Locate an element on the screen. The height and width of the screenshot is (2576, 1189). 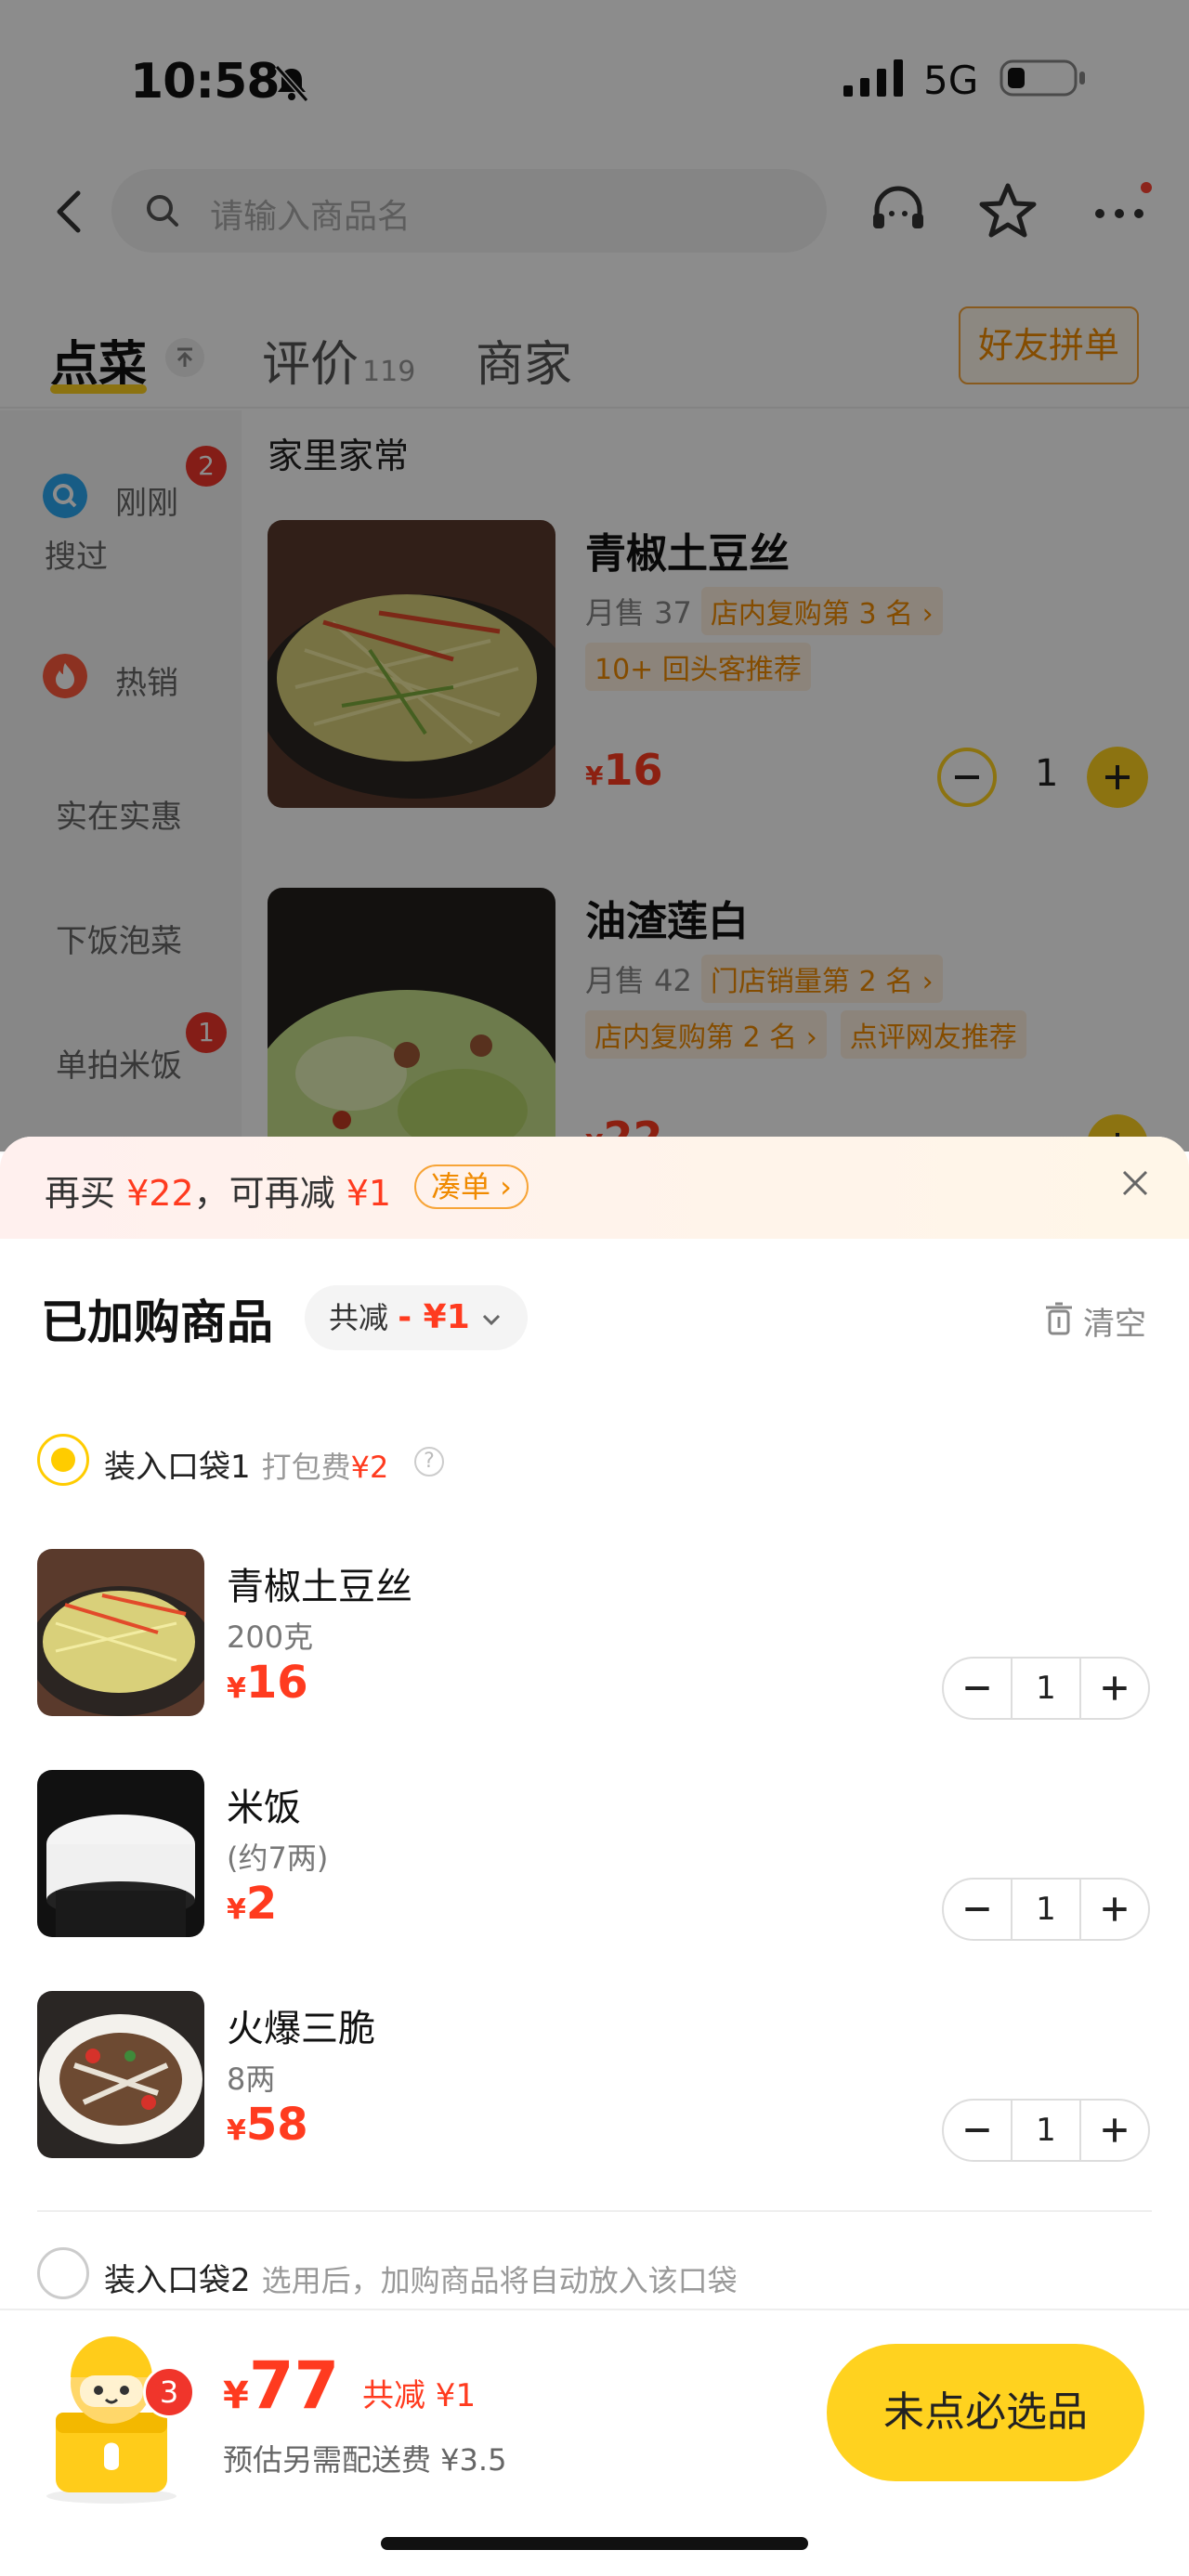
bag-2: 装入口袋2 选用后，加购商品将自动放入该口袋 is located at coordinates (594, 2275).